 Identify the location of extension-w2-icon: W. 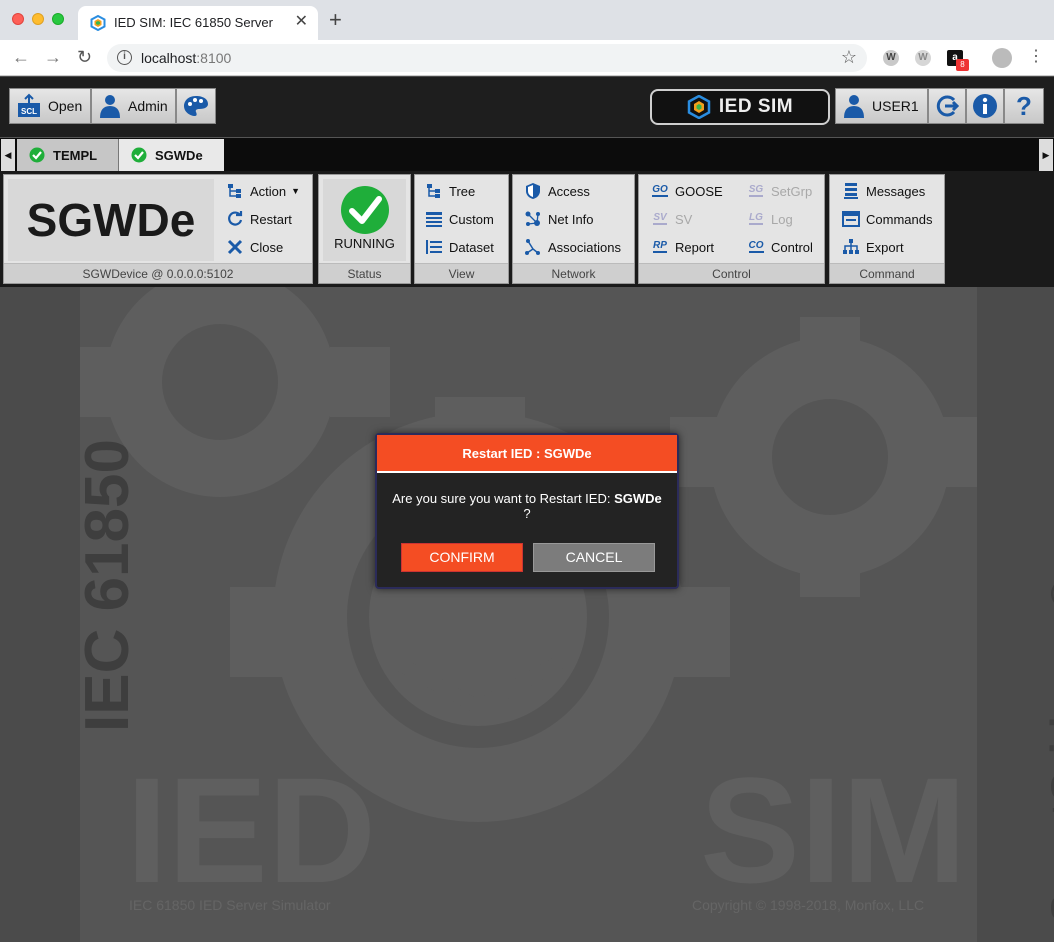
(923, 58).